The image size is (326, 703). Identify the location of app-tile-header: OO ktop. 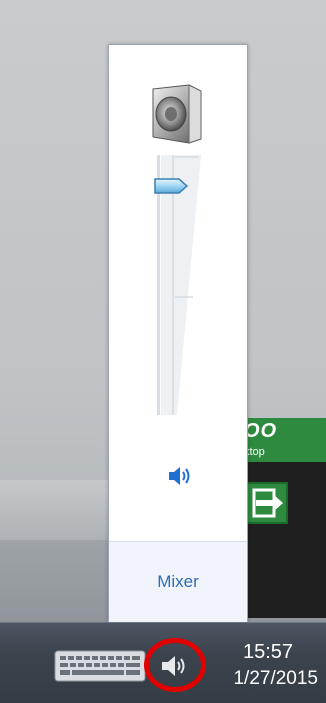
(282, 440).